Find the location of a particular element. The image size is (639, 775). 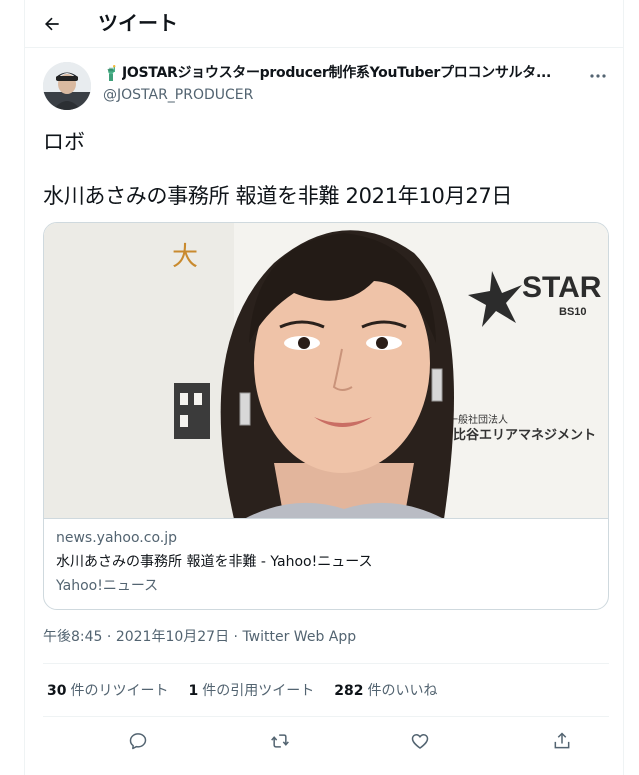

tweet-date: 2021年10月27日 is located at coordinates (172, 637).